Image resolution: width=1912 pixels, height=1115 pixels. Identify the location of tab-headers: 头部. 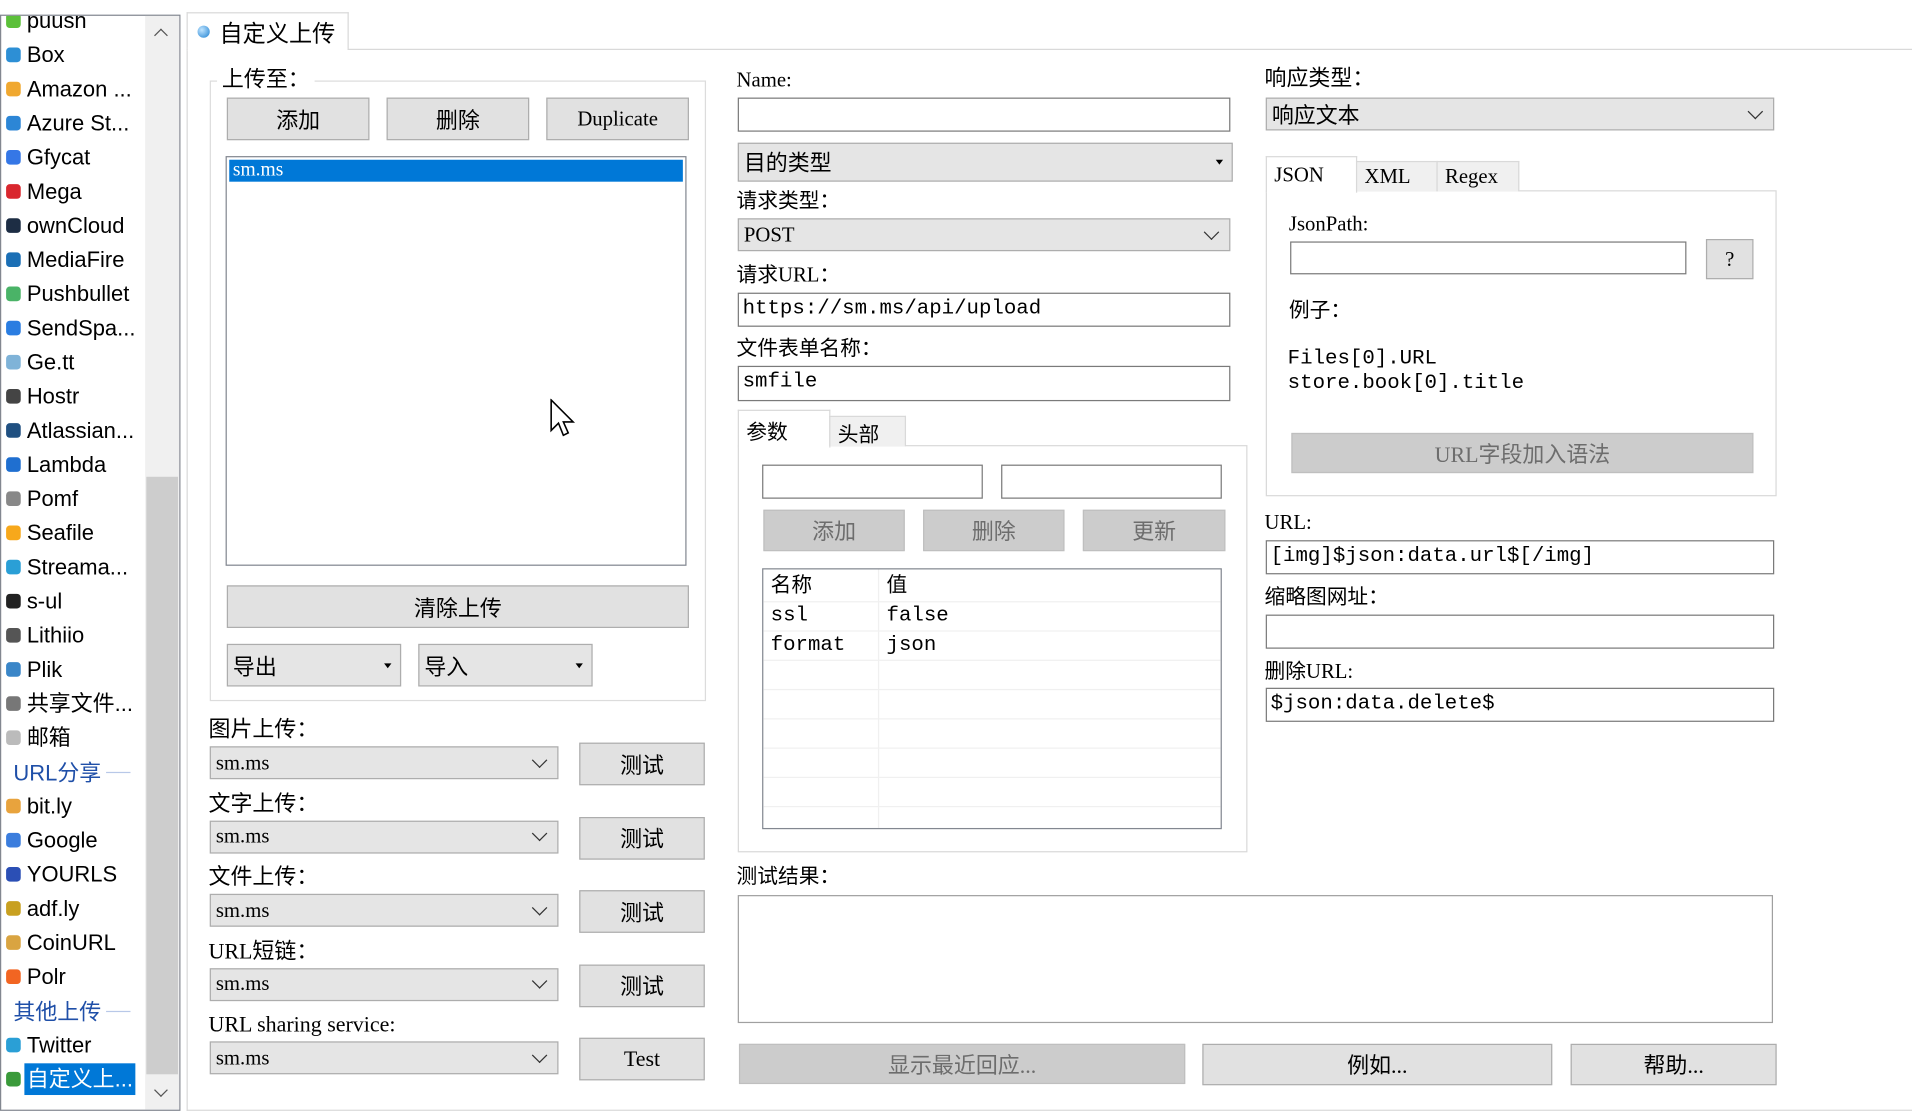
(868, 431).